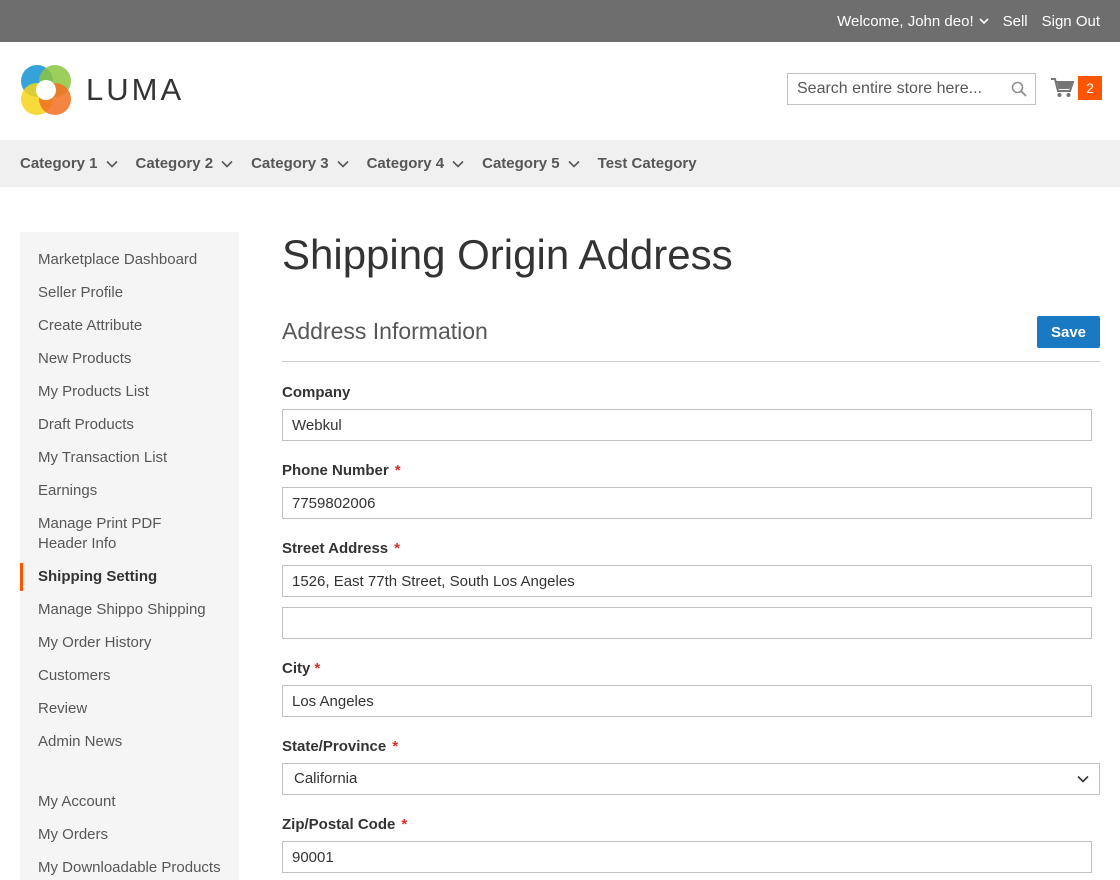 The height and width of the screenshot is (880, 1120). Describe the element at coordinates (129, 709) in the screenshot. I see `sidebar-item-review: Review` at that location.